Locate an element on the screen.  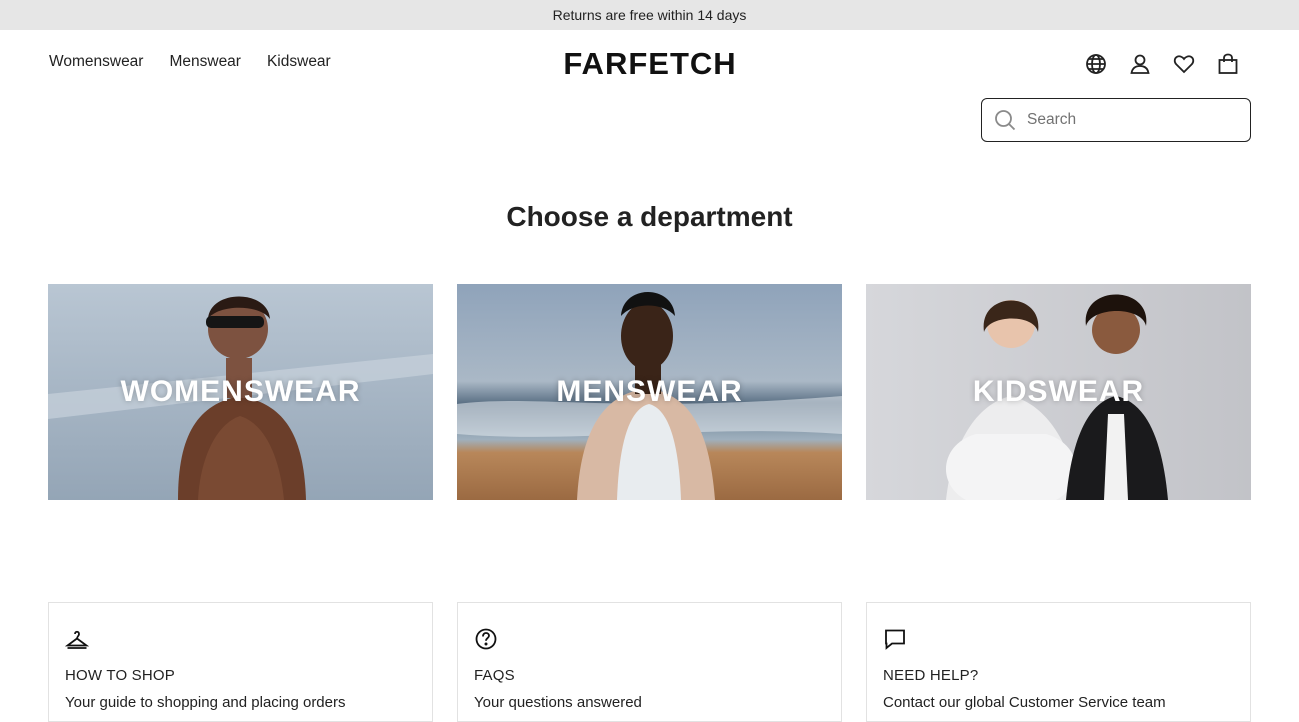
globe-icon is located at coordinates (1096, 64).